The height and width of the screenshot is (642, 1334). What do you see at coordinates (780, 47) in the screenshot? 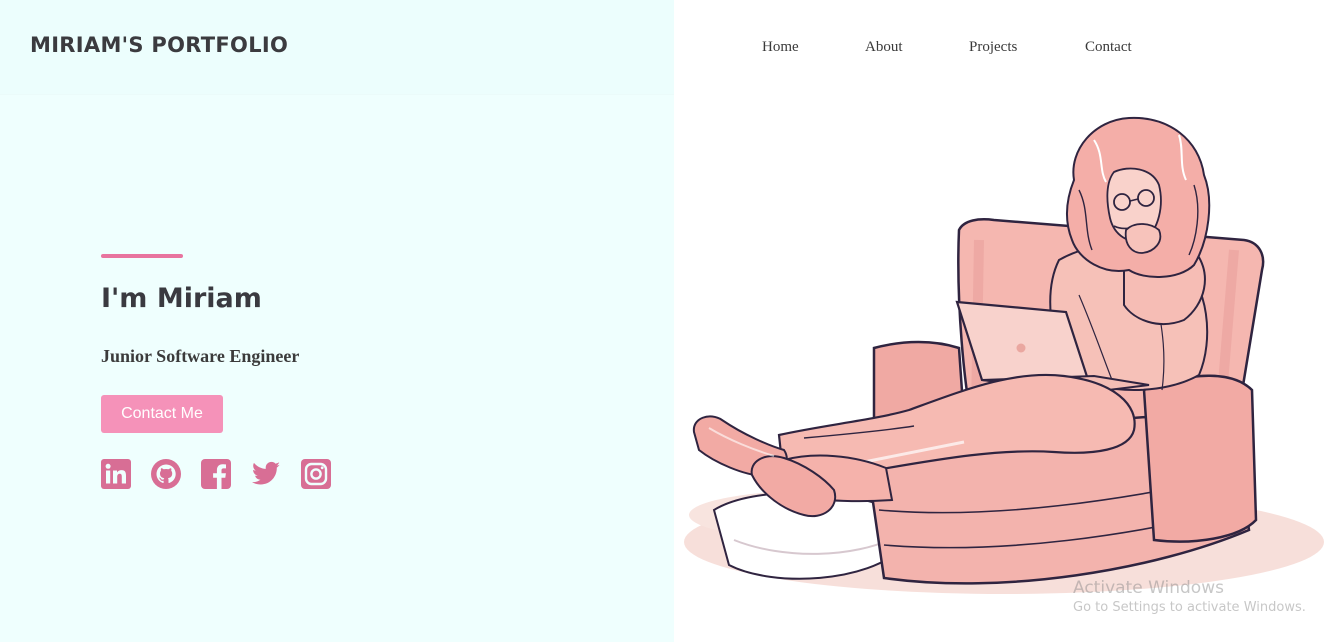
I see `nav-home: Home` at bounding box center [780, 47].